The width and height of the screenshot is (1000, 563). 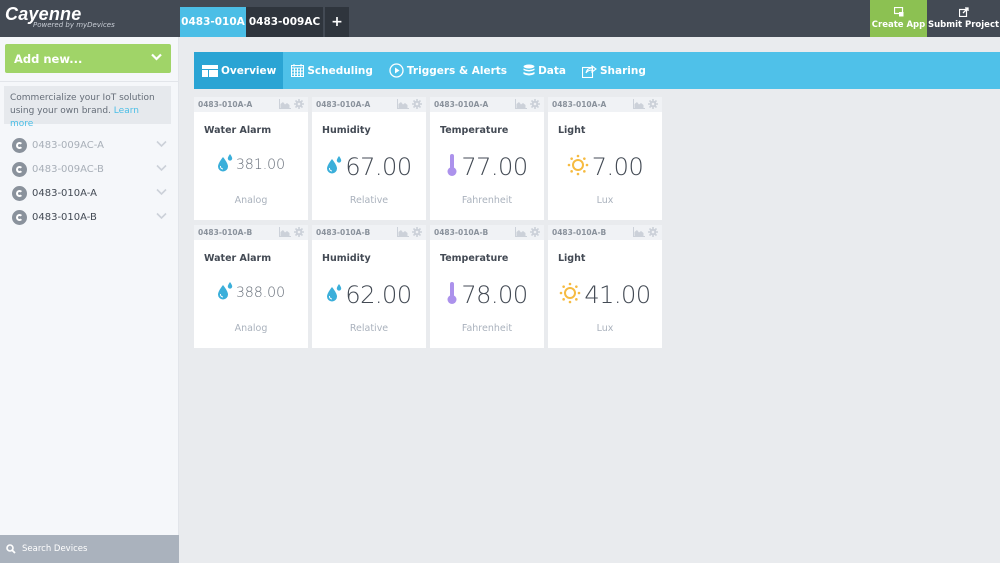 I want to click on widget-card: 0483-010A-B Humidity 62.00 Relative, so click(x=369, y=286).